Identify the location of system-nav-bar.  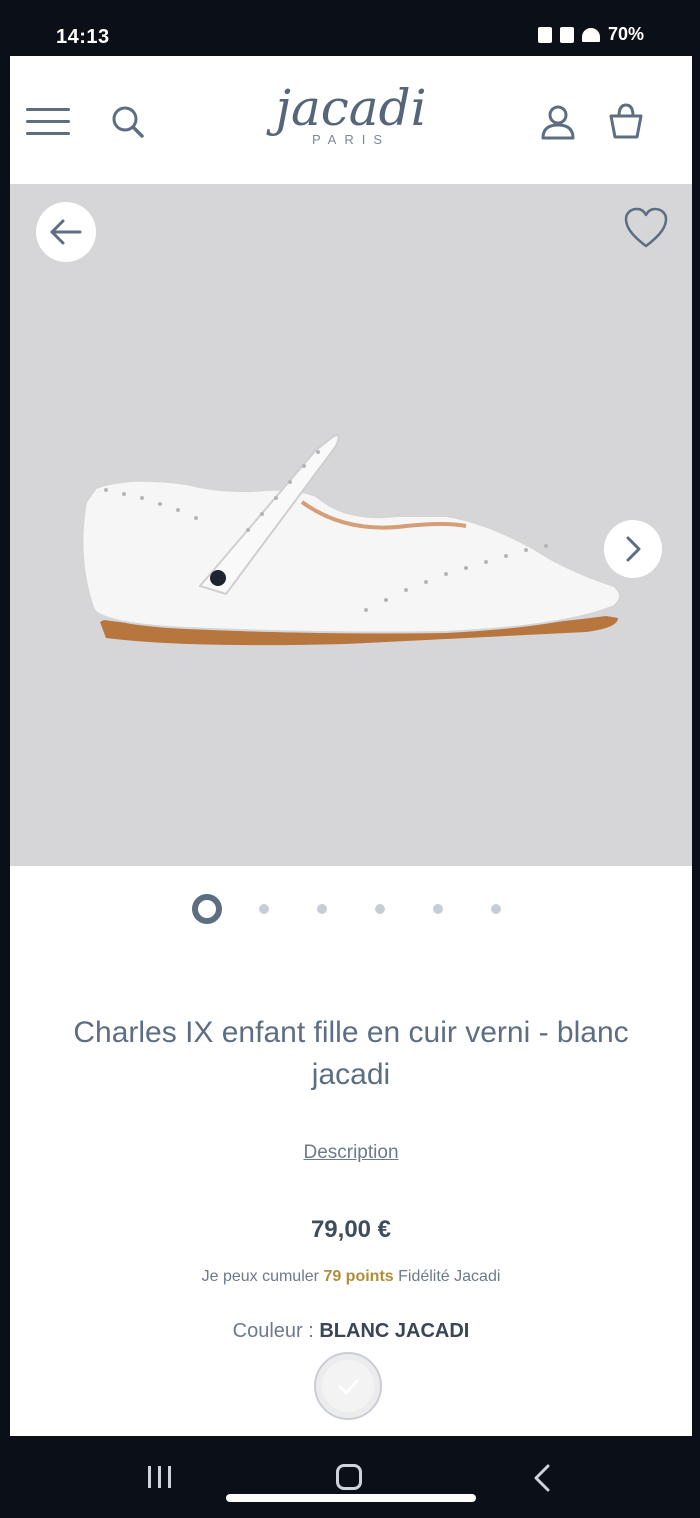
(350, 1478).